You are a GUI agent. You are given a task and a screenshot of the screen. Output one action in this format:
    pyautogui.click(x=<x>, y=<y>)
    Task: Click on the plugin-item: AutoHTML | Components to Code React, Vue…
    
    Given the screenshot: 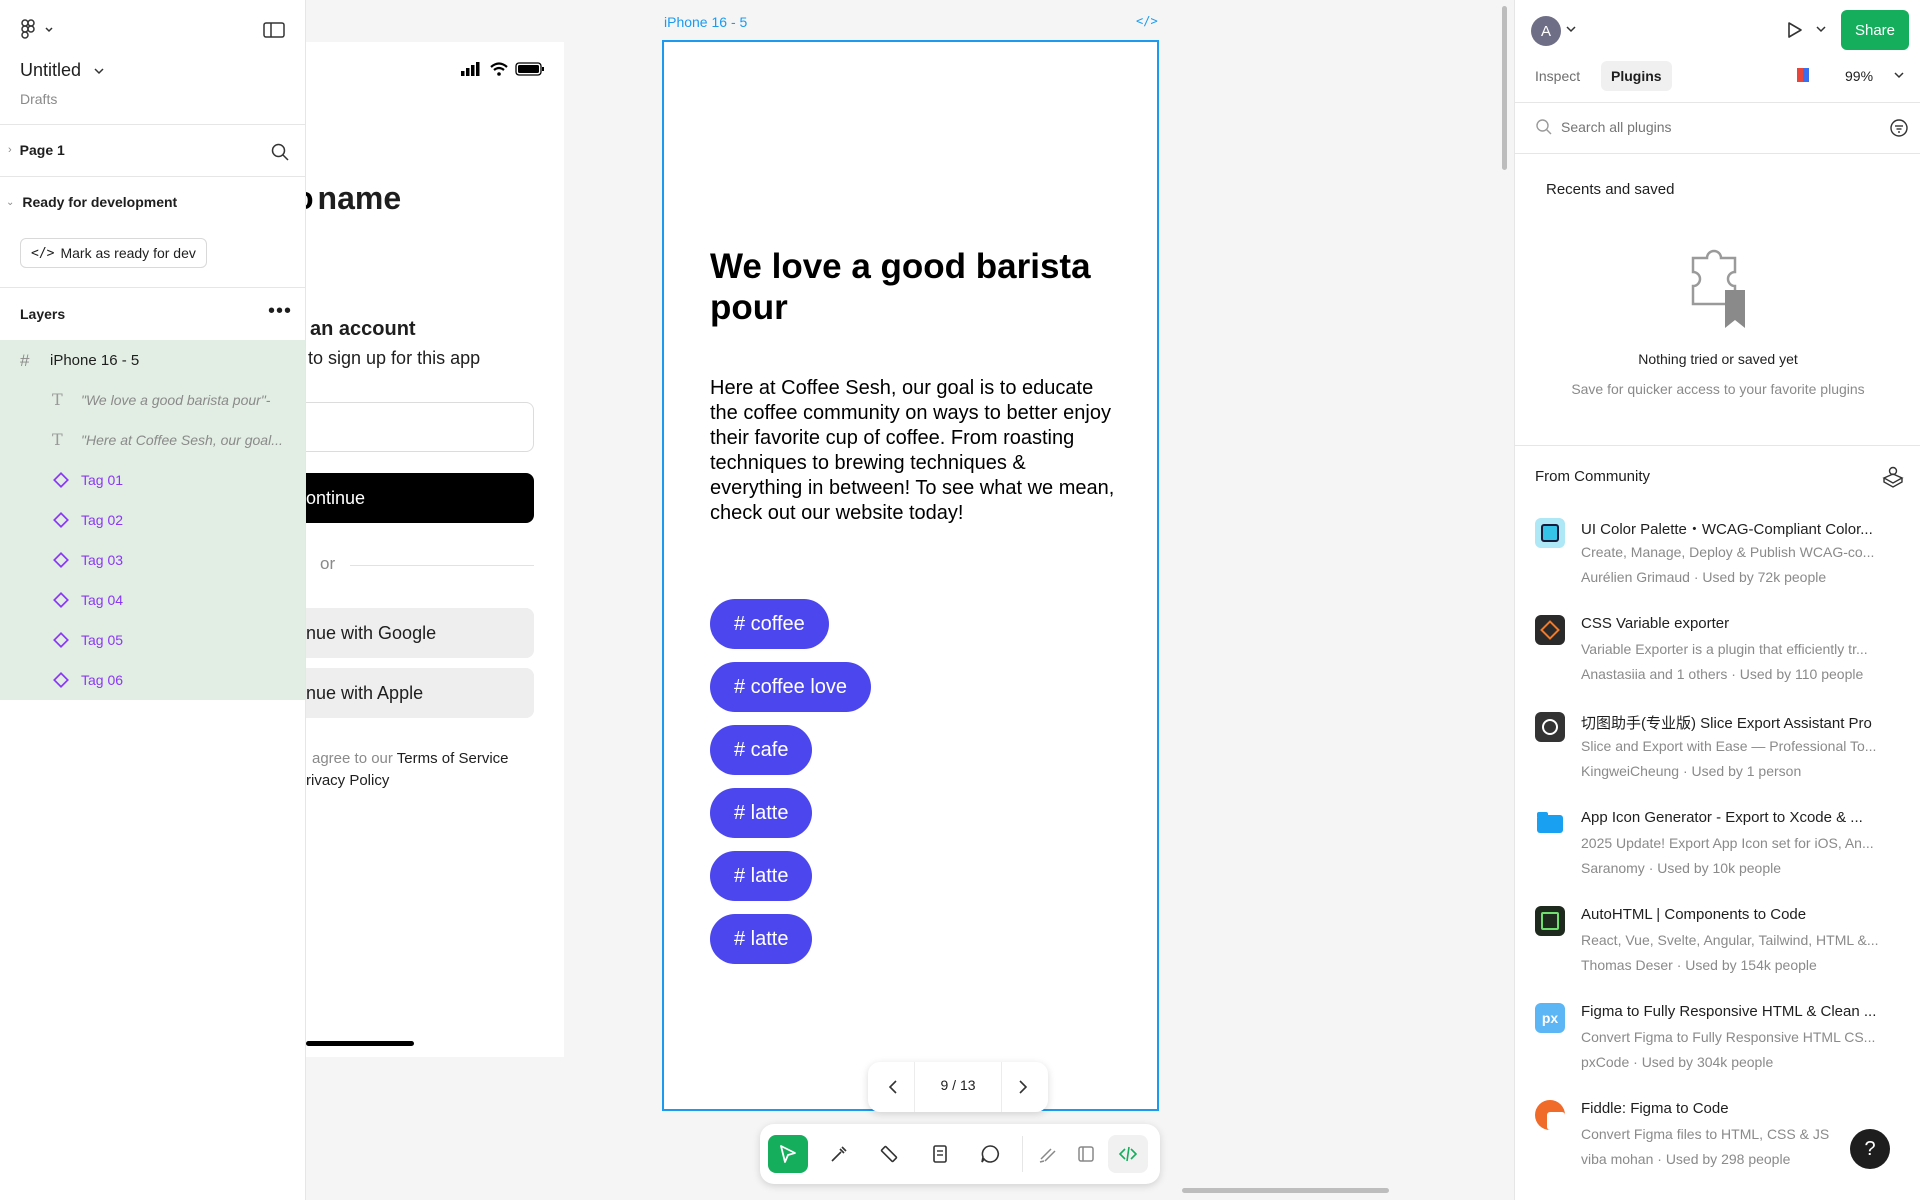 What is the action you would take?
    pyautogui.click(x=1720, y=946)
    